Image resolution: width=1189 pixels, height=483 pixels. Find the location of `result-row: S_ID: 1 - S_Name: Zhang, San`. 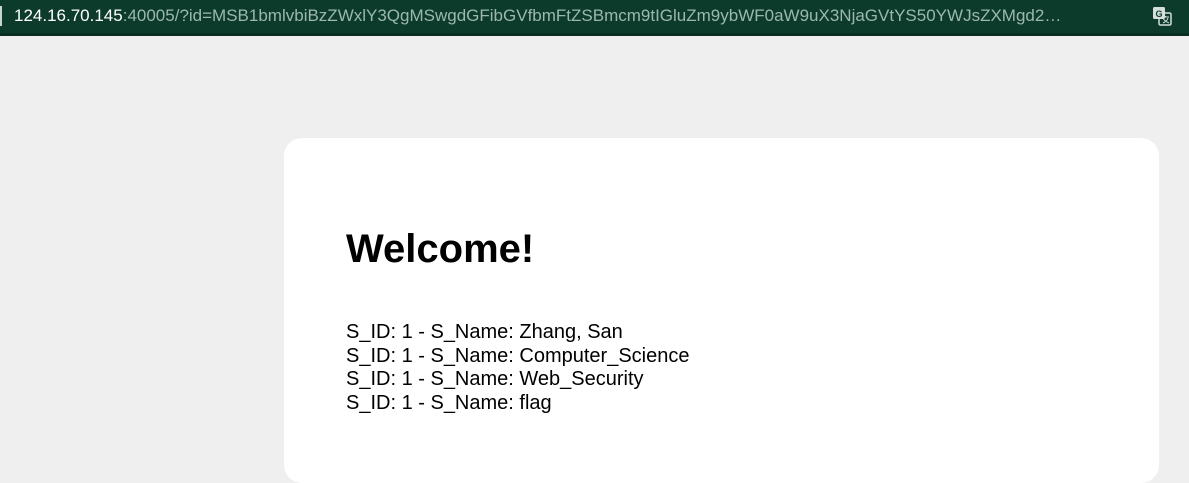

result-row: S_ID: 1 - S_Name: Zhang, San is located at coordinates (484, 332).